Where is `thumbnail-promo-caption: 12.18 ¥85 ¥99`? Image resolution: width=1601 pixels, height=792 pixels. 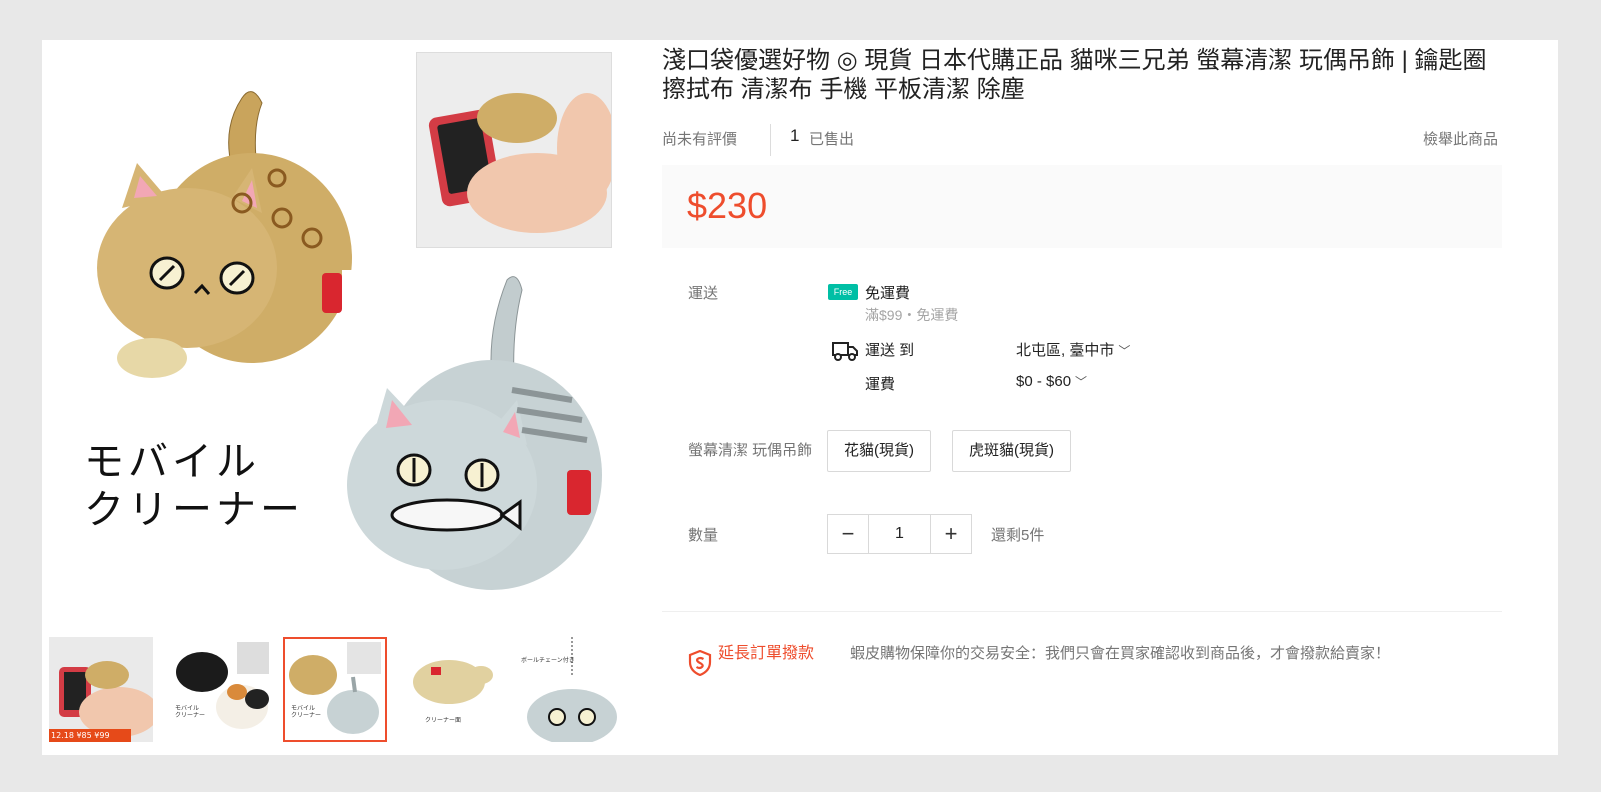
thumbnail-promo-caption: 12.18 ¥85 ¥99 is located at coordinates (90, 735).